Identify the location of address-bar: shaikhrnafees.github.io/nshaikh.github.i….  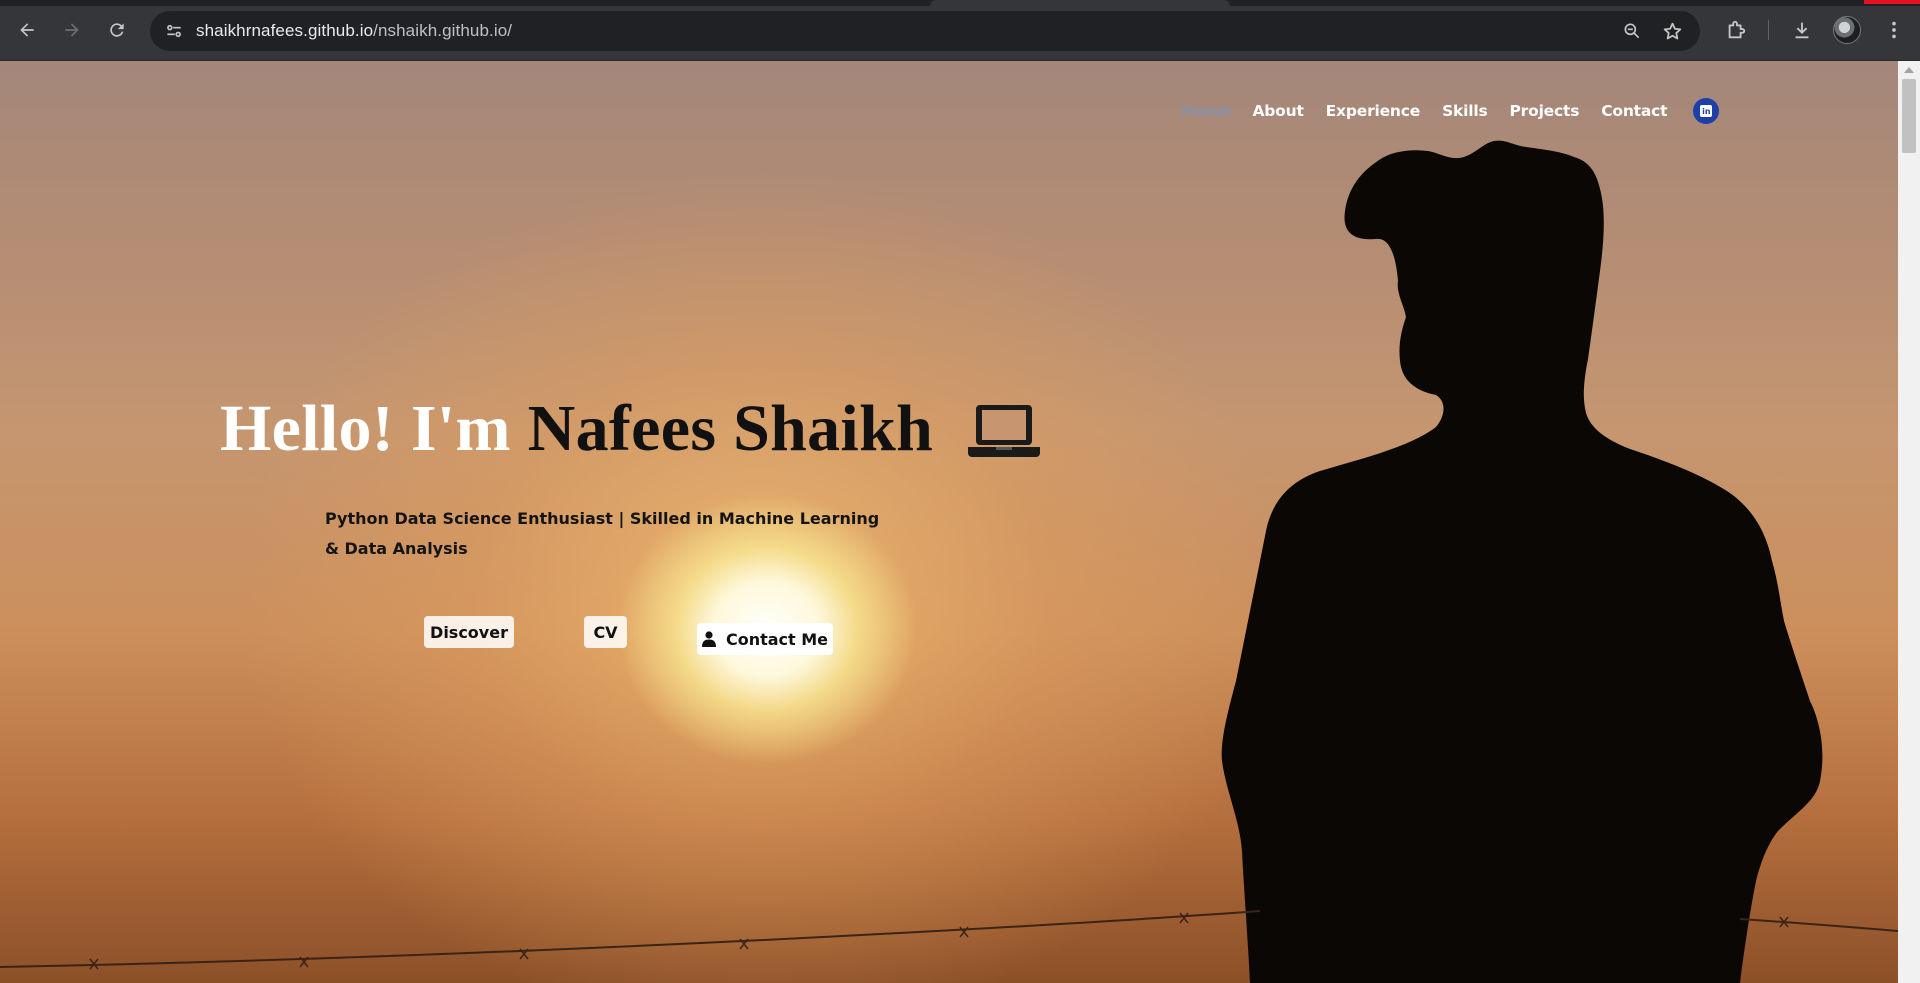
(925, 31).